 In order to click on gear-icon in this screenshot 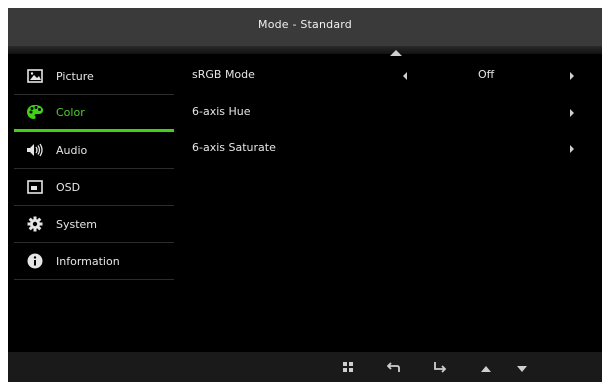, I will do `click(35, 224)`.